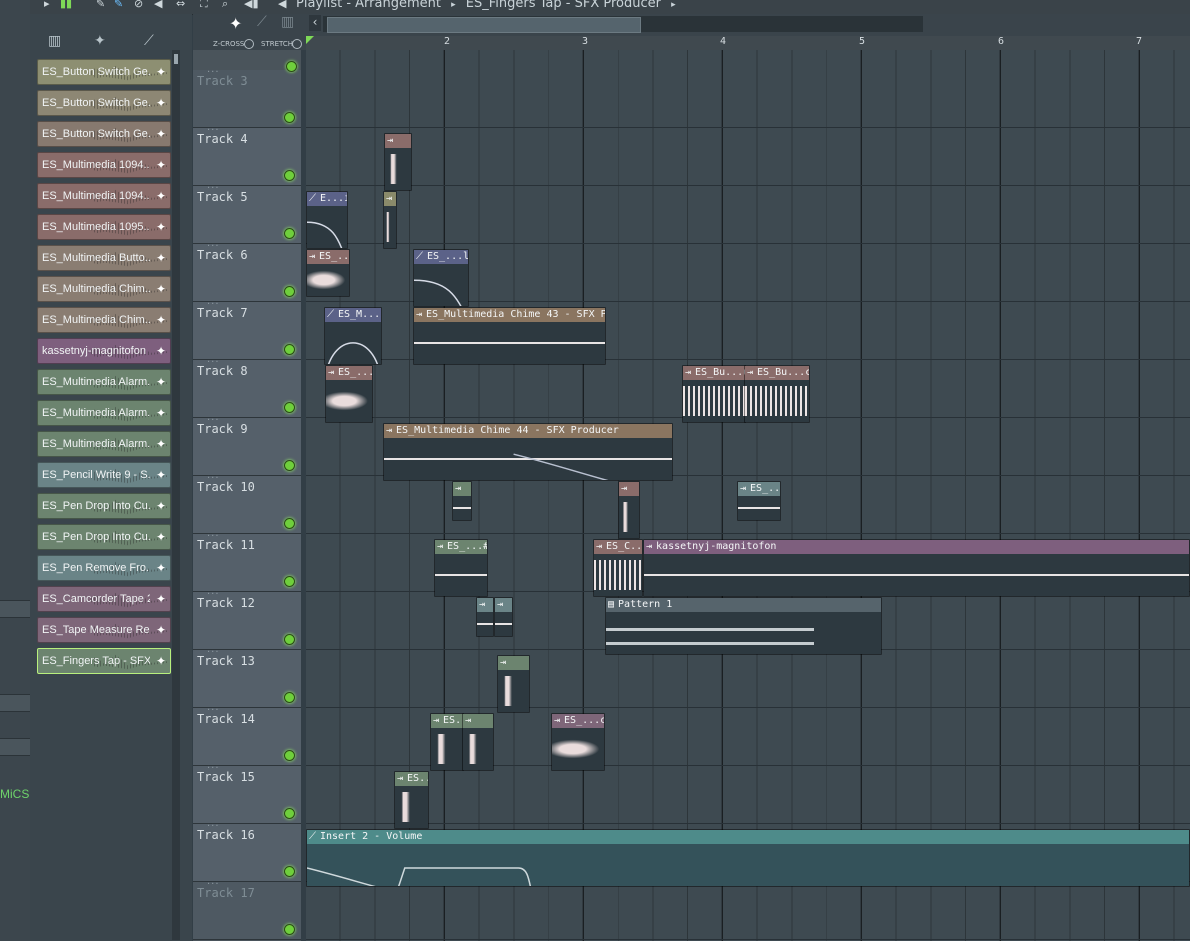 This screenshot has height=941, width=1190. I want to click on playlist-clip: ⇥ES_Bu...cer, so click(777, 394).